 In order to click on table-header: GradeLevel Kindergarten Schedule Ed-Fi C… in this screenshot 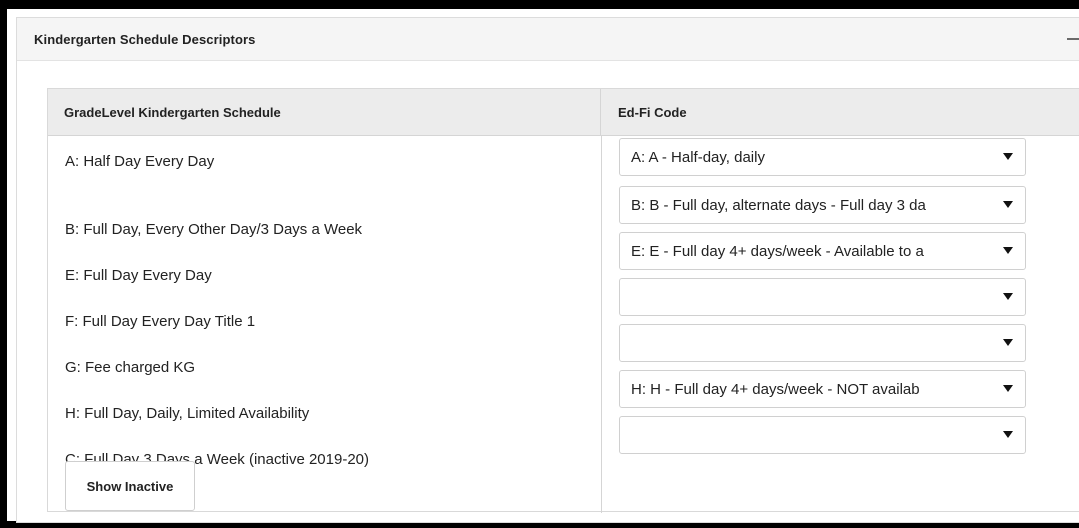, I will do `click(563, 112)`.